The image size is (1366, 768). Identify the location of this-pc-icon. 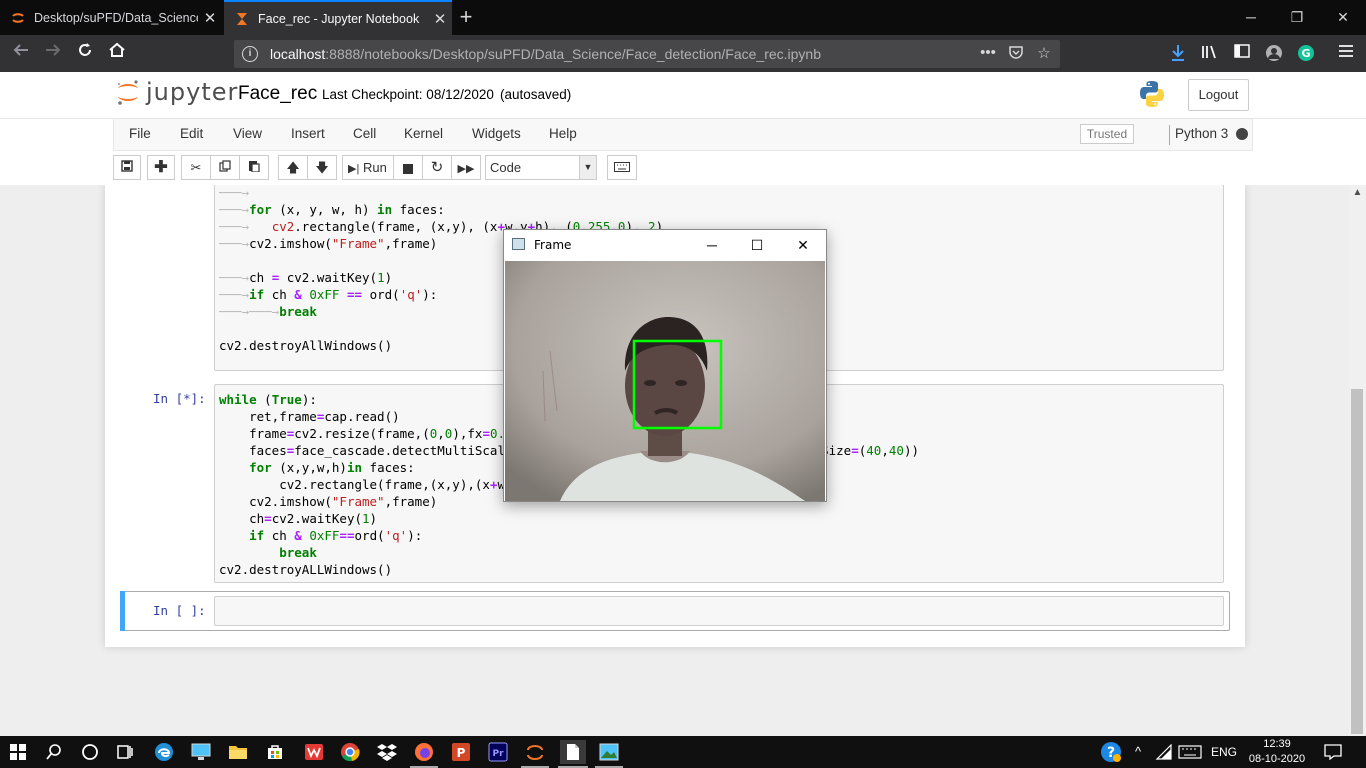
(201, 752).